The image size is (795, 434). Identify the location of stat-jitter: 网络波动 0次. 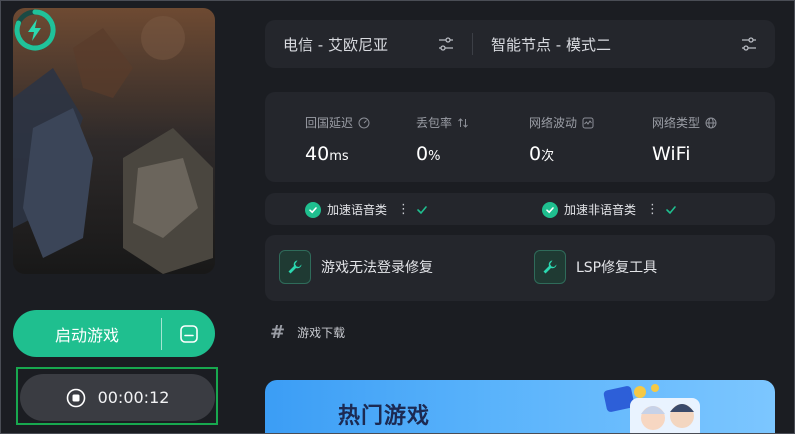
(561, 139).